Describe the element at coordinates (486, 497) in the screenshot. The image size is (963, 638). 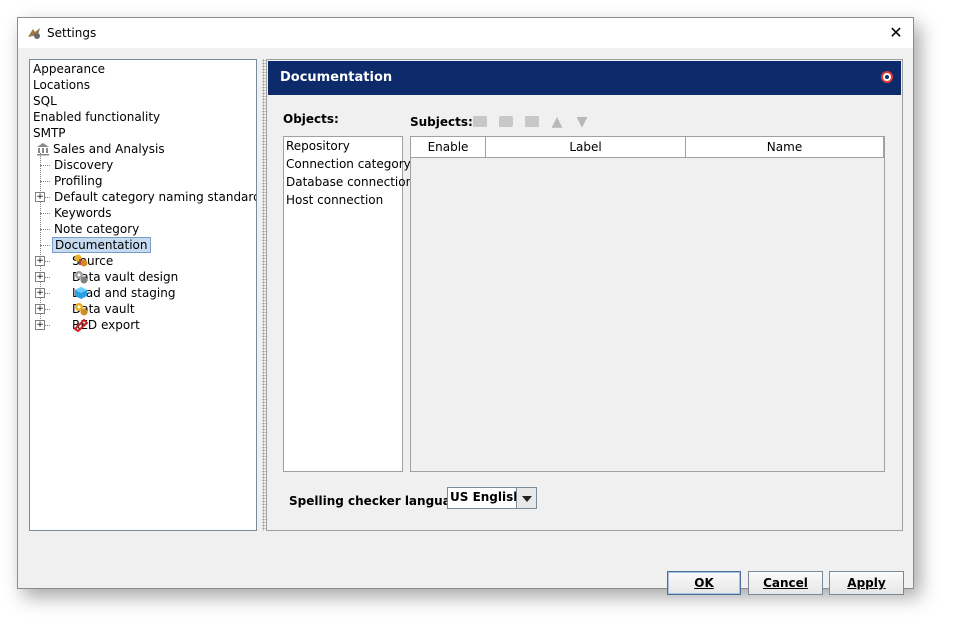
I see `spell-checker-value: US English` at that location.